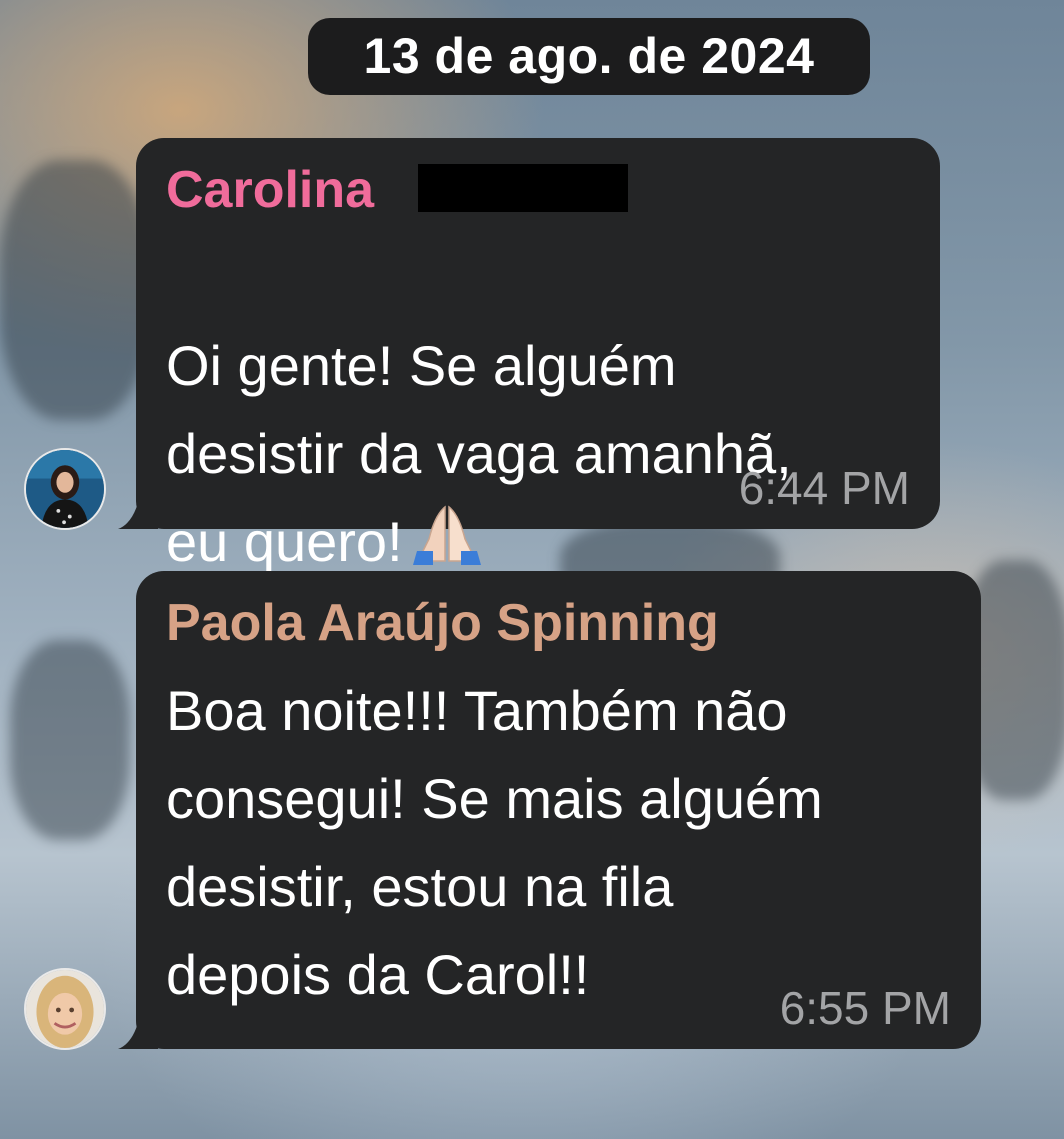 This screenshot has width=1064, height=1139. Describe the element at coordinates (824, 488) in the screenshot. I see `message-timestamp: 6:44 PM` at that location.